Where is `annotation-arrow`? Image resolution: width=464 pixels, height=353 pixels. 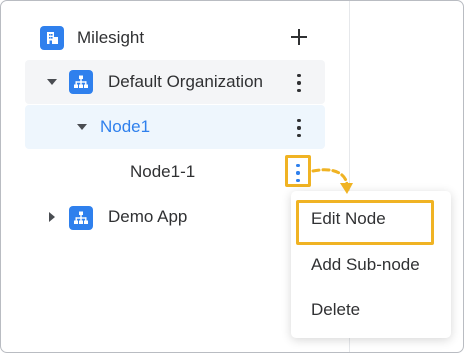 annotation-arrow is located at coordinates (332, 181).